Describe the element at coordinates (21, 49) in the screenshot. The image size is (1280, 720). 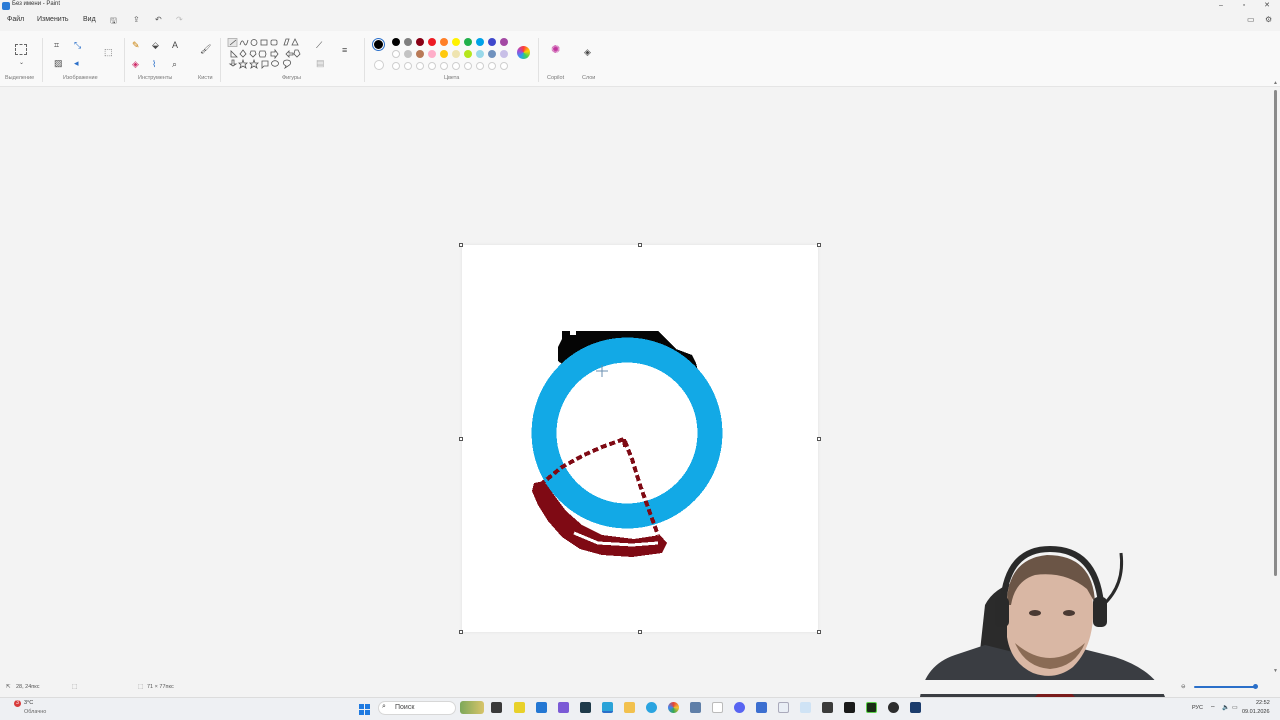
I see `selection-rect-icon` at that location.